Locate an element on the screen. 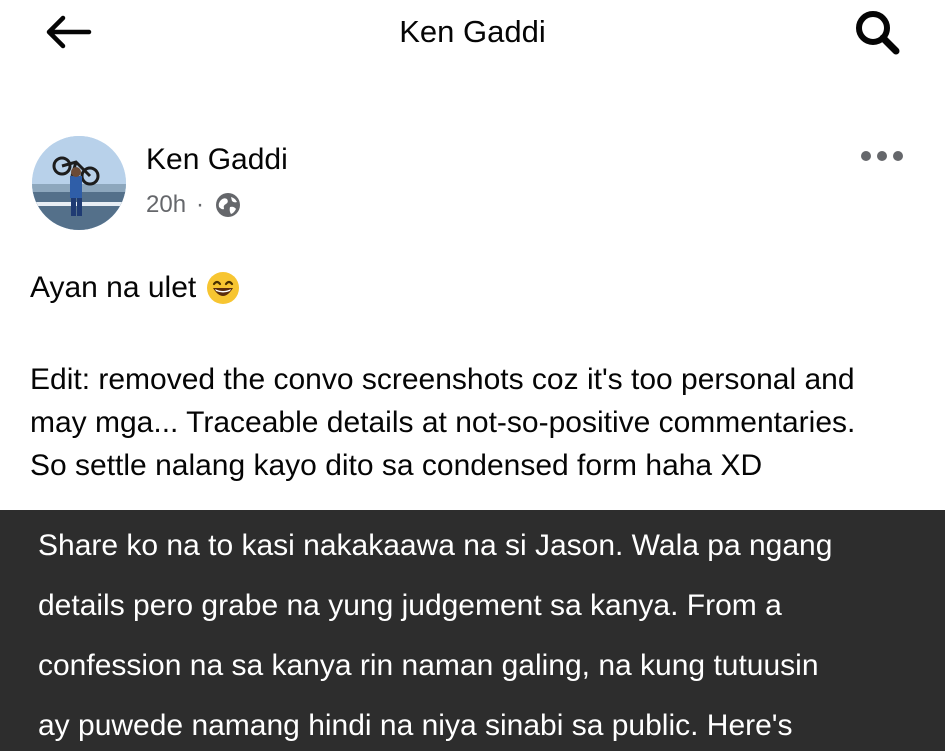 Image resolution: width=945 pixels, height=756 pixels. grinning-face-emoji-icon is located at coordinates (223, 288).